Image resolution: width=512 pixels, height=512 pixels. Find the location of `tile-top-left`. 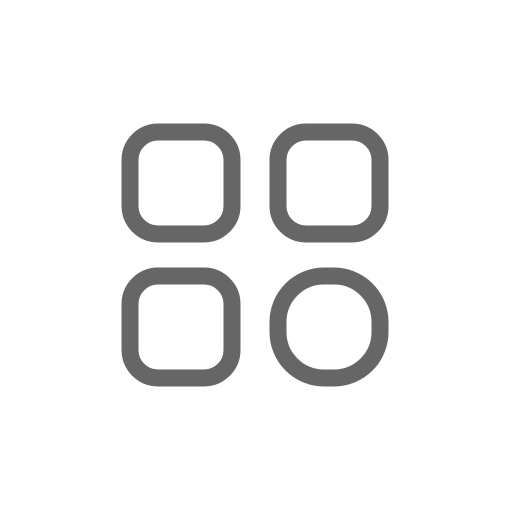

tile-top-left is located at coordinates (181, 183).